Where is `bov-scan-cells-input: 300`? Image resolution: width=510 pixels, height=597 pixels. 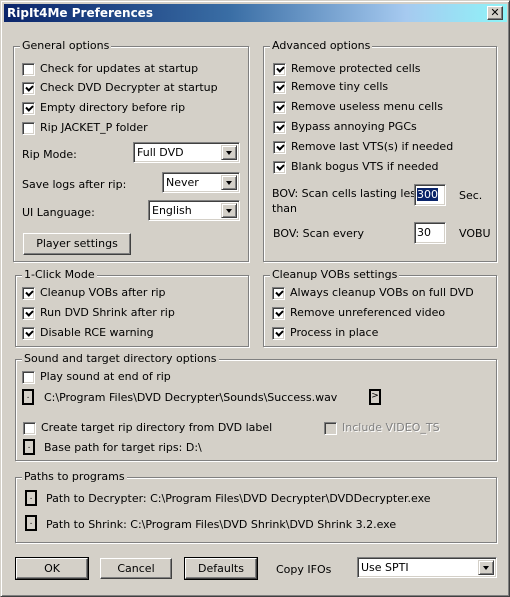 bov-scan-cells-input: 300 is located at coordinates (430, 195).